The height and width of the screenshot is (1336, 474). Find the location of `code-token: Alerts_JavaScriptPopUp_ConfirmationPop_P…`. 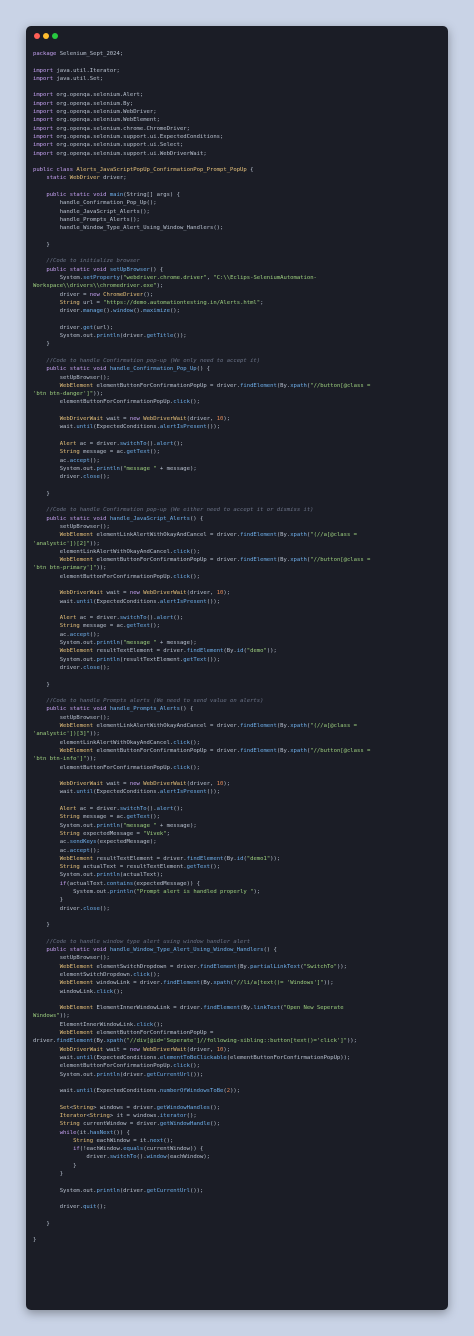

code-token: Alerts_JavaScriptPopUp_ConfirmationPop_P… is located at coordinates (163, 170).